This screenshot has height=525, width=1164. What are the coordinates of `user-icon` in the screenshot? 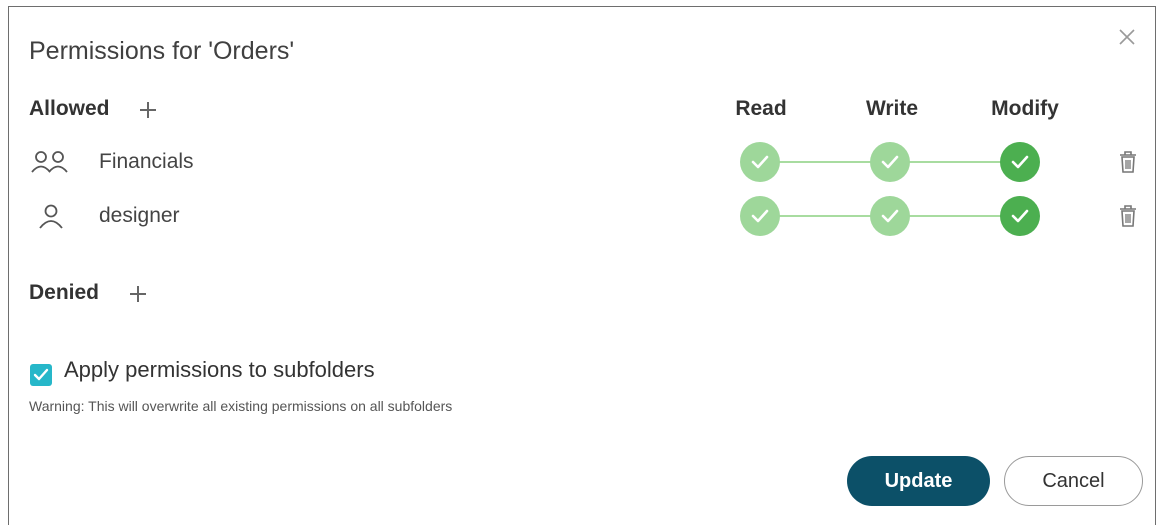 It's located at (51, 216).